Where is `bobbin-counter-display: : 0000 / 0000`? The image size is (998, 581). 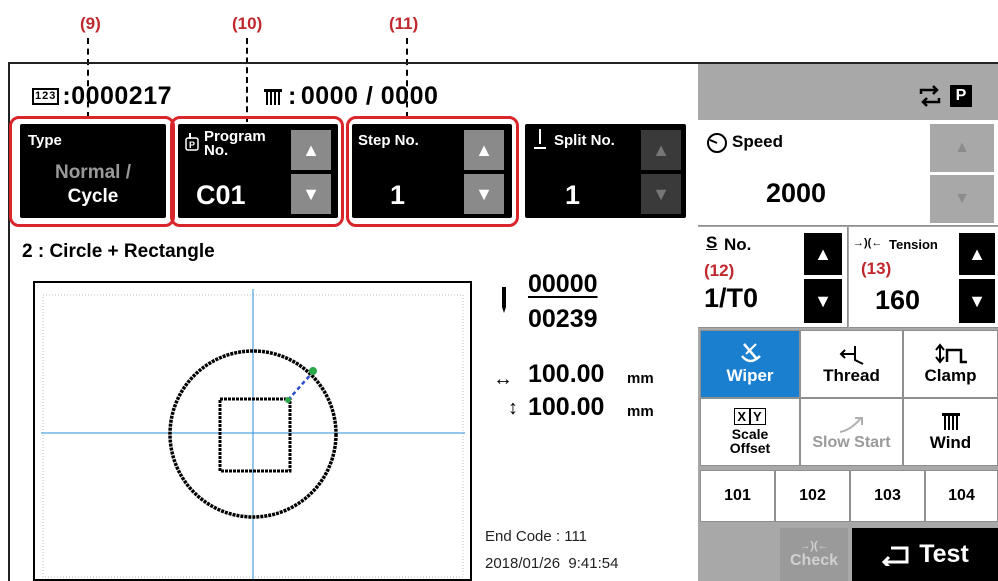 bobbin-counter-display: : 0000 / 0000 is located at coordinates (350, 96).